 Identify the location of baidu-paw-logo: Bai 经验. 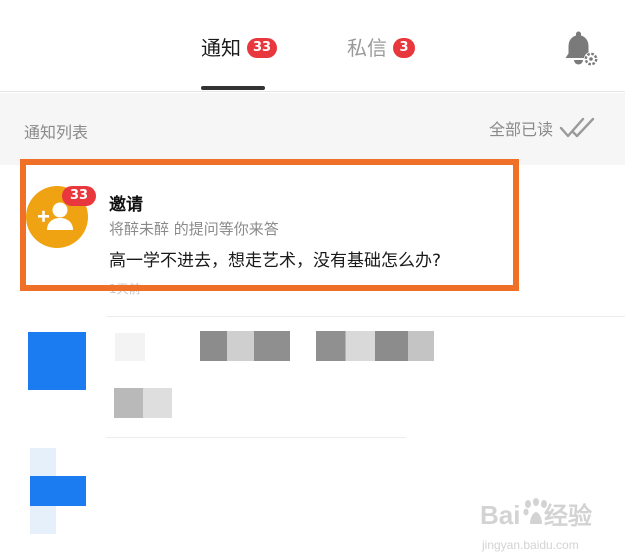
(536, 514).